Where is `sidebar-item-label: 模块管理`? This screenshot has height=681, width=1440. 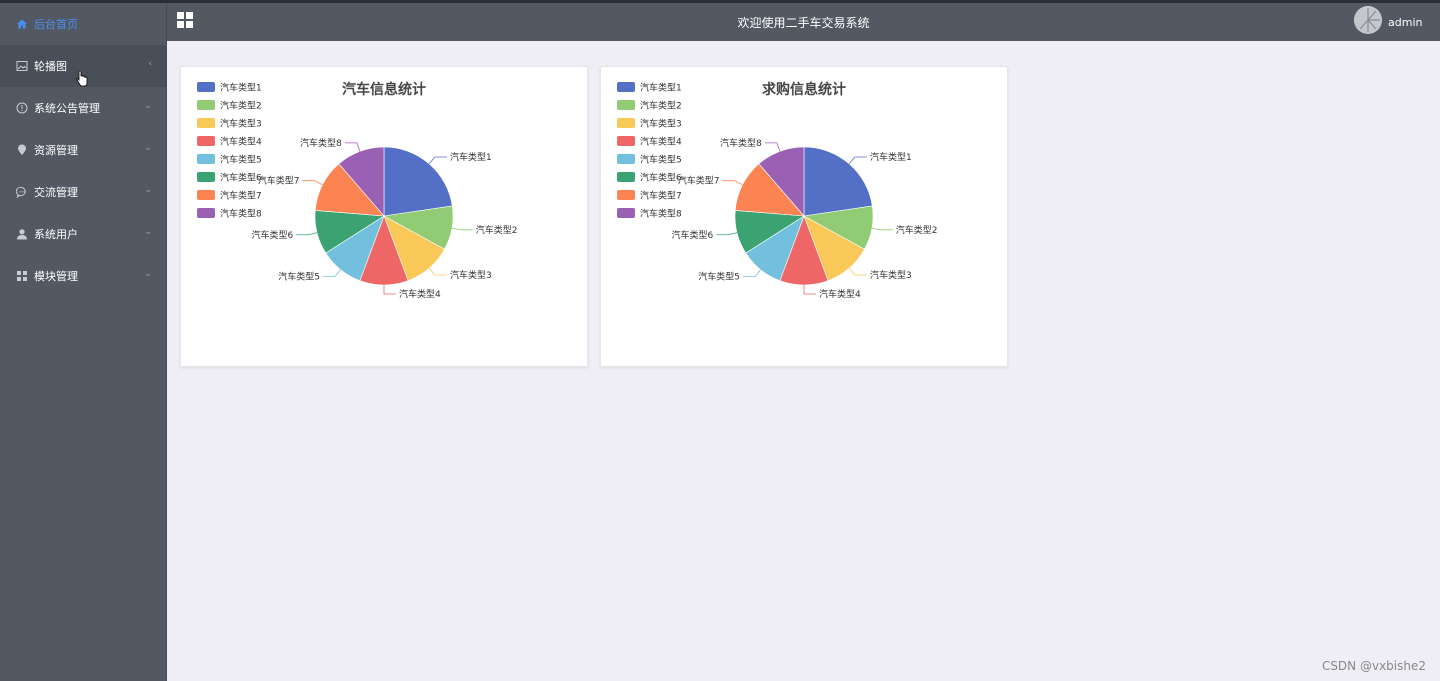
sidebar-item-label: 模块管理 is located at coordinates (56, 276).